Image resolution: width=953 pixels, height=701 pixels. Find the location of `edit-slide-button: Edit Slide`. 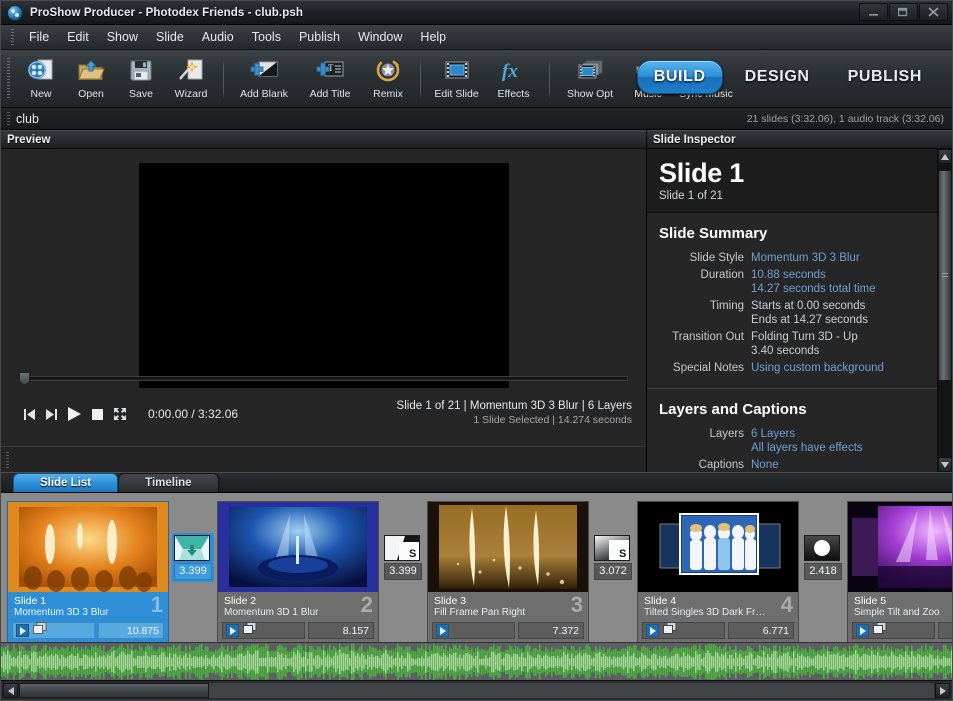

edit-slide-button: Edit Slide is located at coordinates (456, 79).